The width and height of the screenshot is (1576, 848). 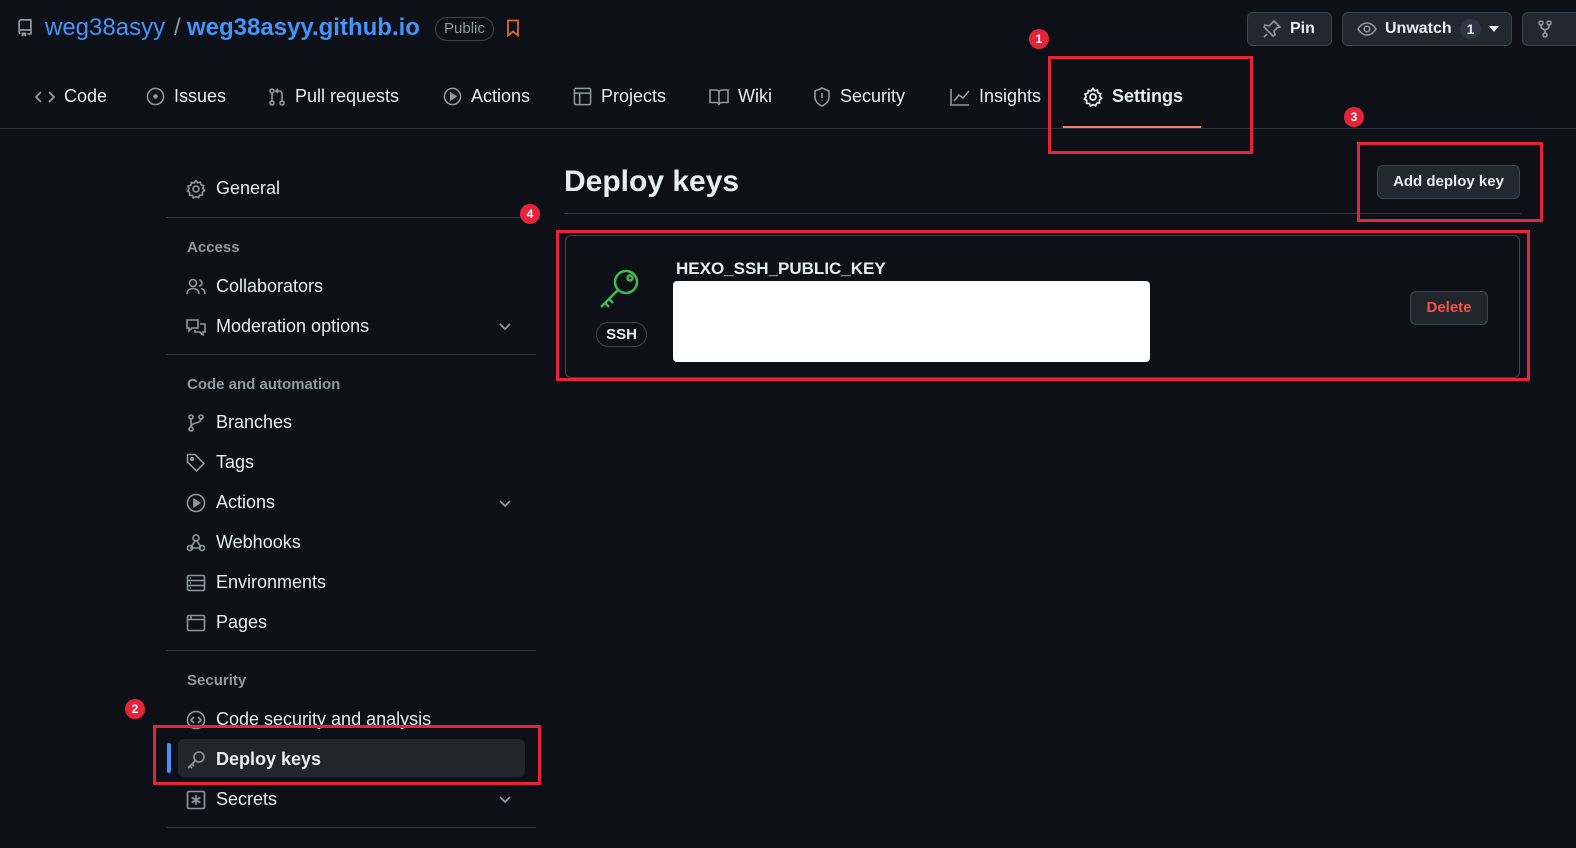 I want to click on book-icon, so click(x=719, y=97).